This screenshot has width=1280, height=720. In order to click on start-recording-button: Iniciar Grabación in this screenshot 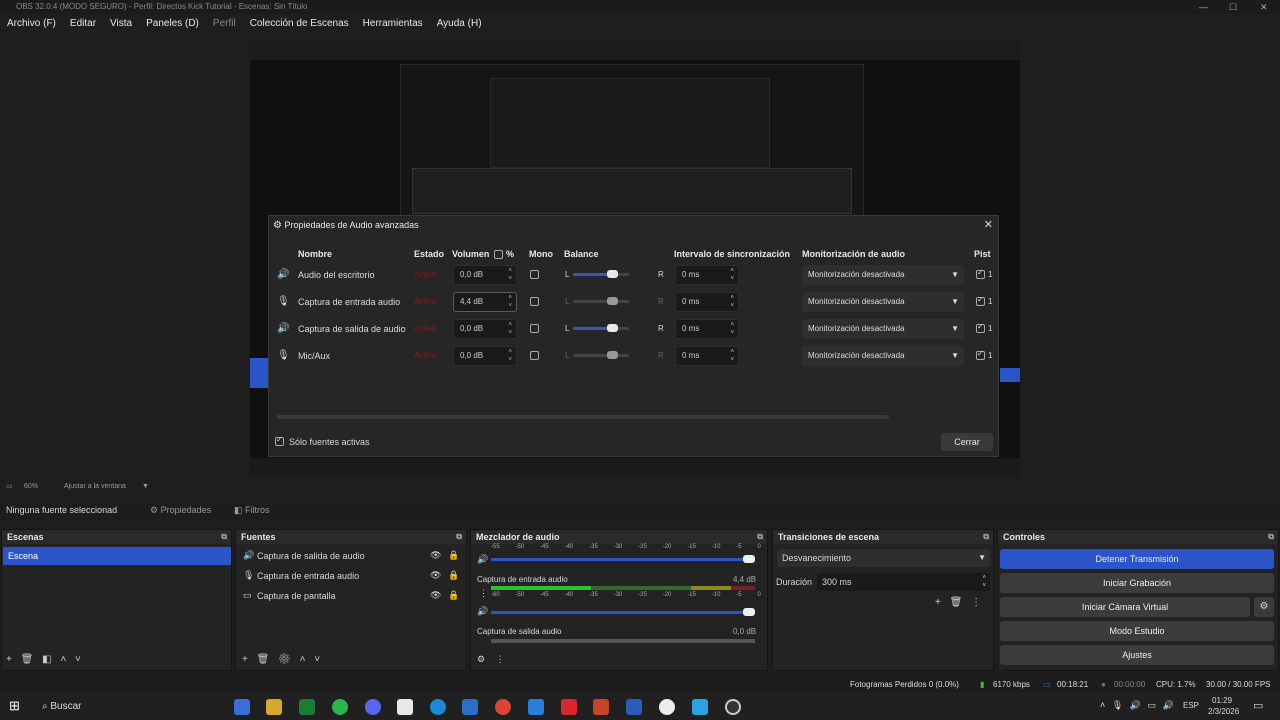, I will do `click(1137, 583)`.